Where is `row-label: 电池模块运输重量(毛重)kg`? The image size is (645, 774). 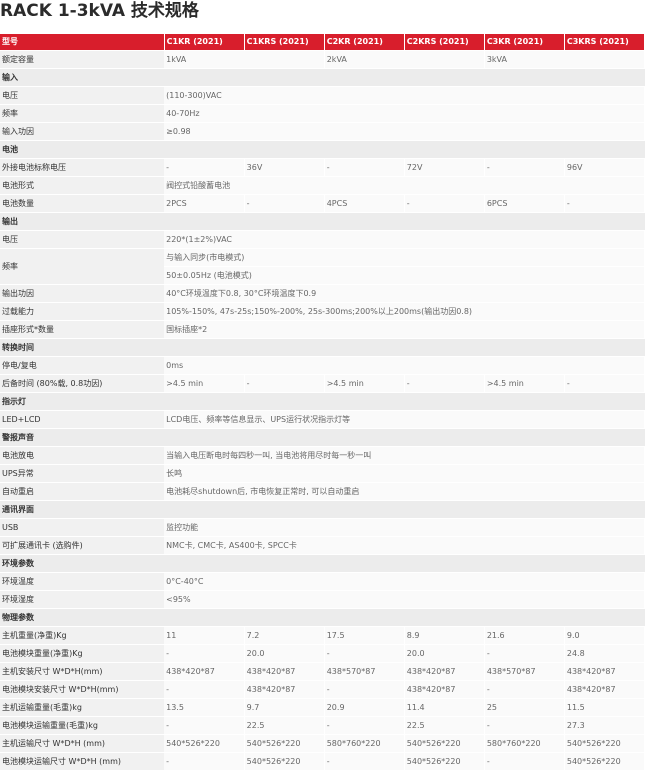 row-label: 电池模块运输重量(毛重)kg is located at coordinates (82, 725).